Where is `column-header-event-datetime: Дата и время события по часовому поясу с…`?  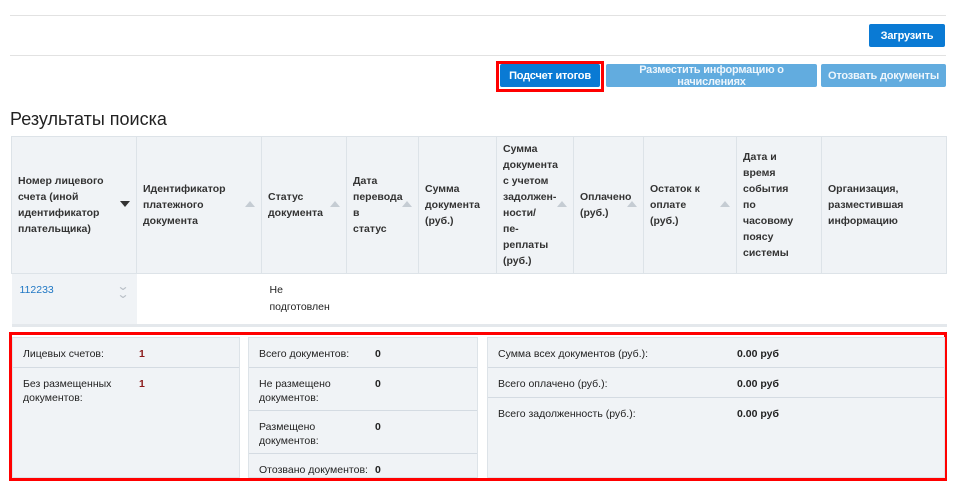
column-header-event-datetime: Дата и время события по часовому поясу с… is located at coordinates (779, 205).